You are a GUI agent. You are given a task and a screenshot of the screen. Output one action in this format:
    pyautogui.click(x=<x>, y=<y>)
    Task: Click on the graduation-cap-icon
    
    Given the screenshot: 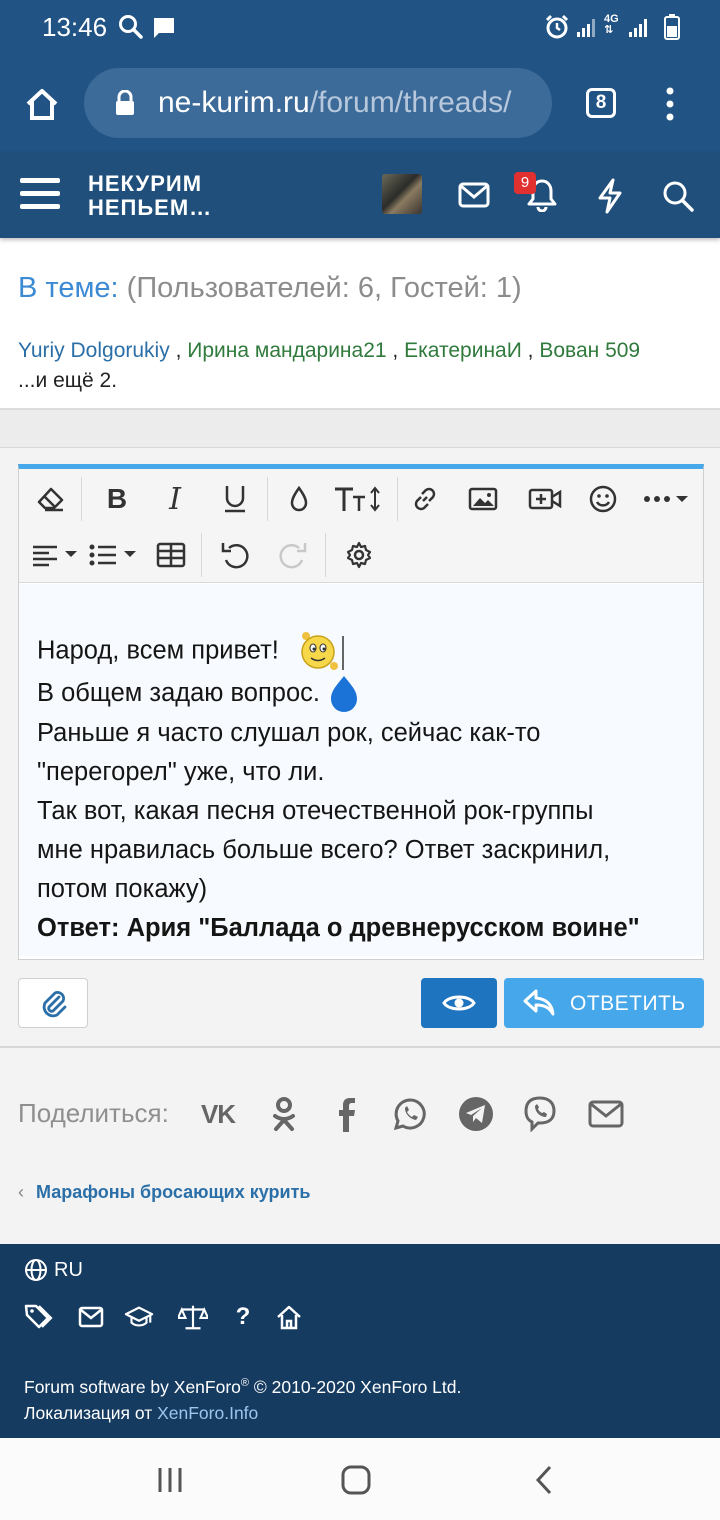 What is the action you would take?
    pyautogui.click(x=139, y=1317)
    